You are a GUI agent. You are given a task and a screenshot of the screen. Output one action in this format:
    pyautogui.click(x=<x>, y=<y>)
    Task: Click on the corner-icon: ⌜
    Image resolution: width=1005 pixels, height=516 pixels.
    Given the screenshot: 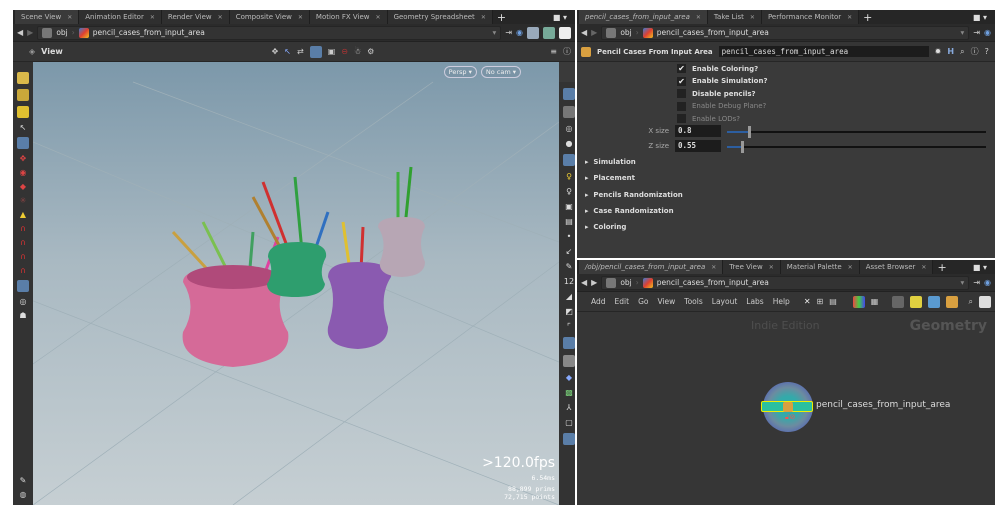 What is the action you would take?
    pyautogui.click(x=569, y=326)
    